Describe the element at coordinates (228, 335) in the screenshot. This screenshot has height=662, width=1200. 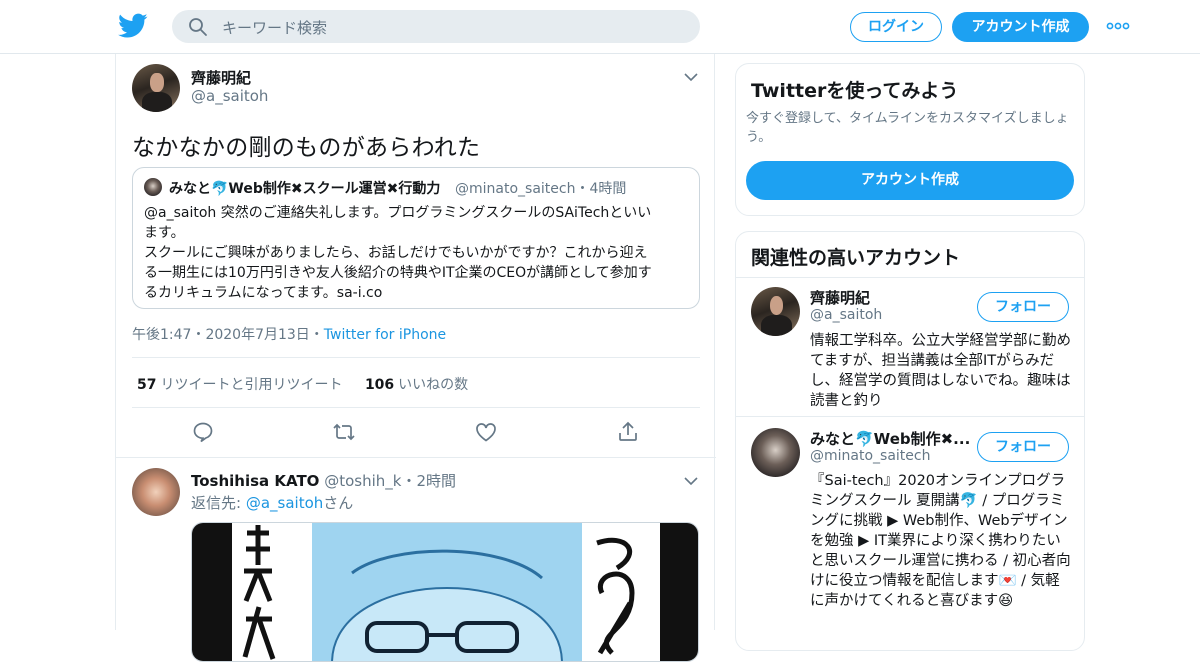
I see `tweet-timestamp: 午後1:47・2020年7月13日・` at that location.